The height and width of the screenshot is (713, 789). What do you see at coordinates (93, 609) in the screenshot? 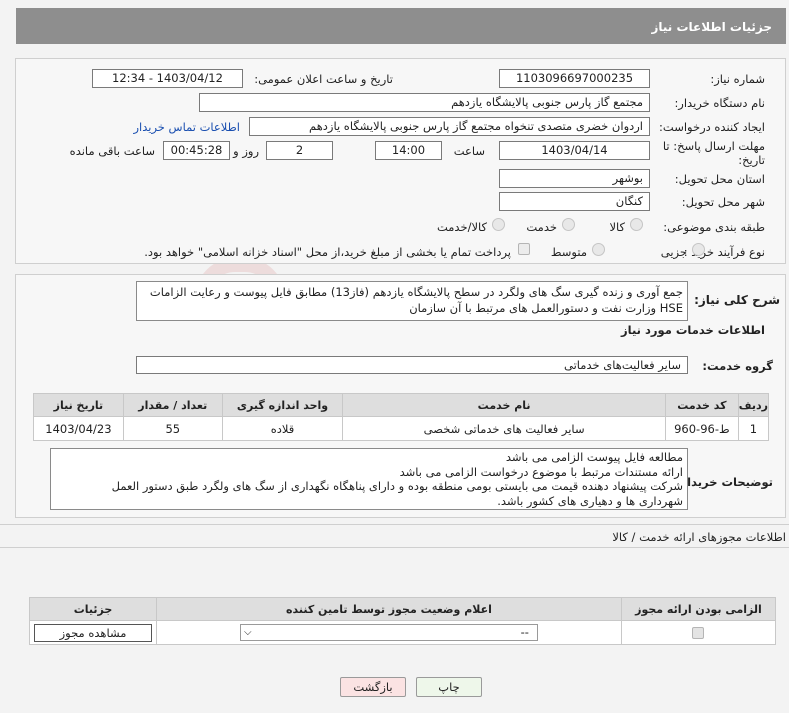
I see `col-permit-details: جزئیات` at bounding box center [93, 609].